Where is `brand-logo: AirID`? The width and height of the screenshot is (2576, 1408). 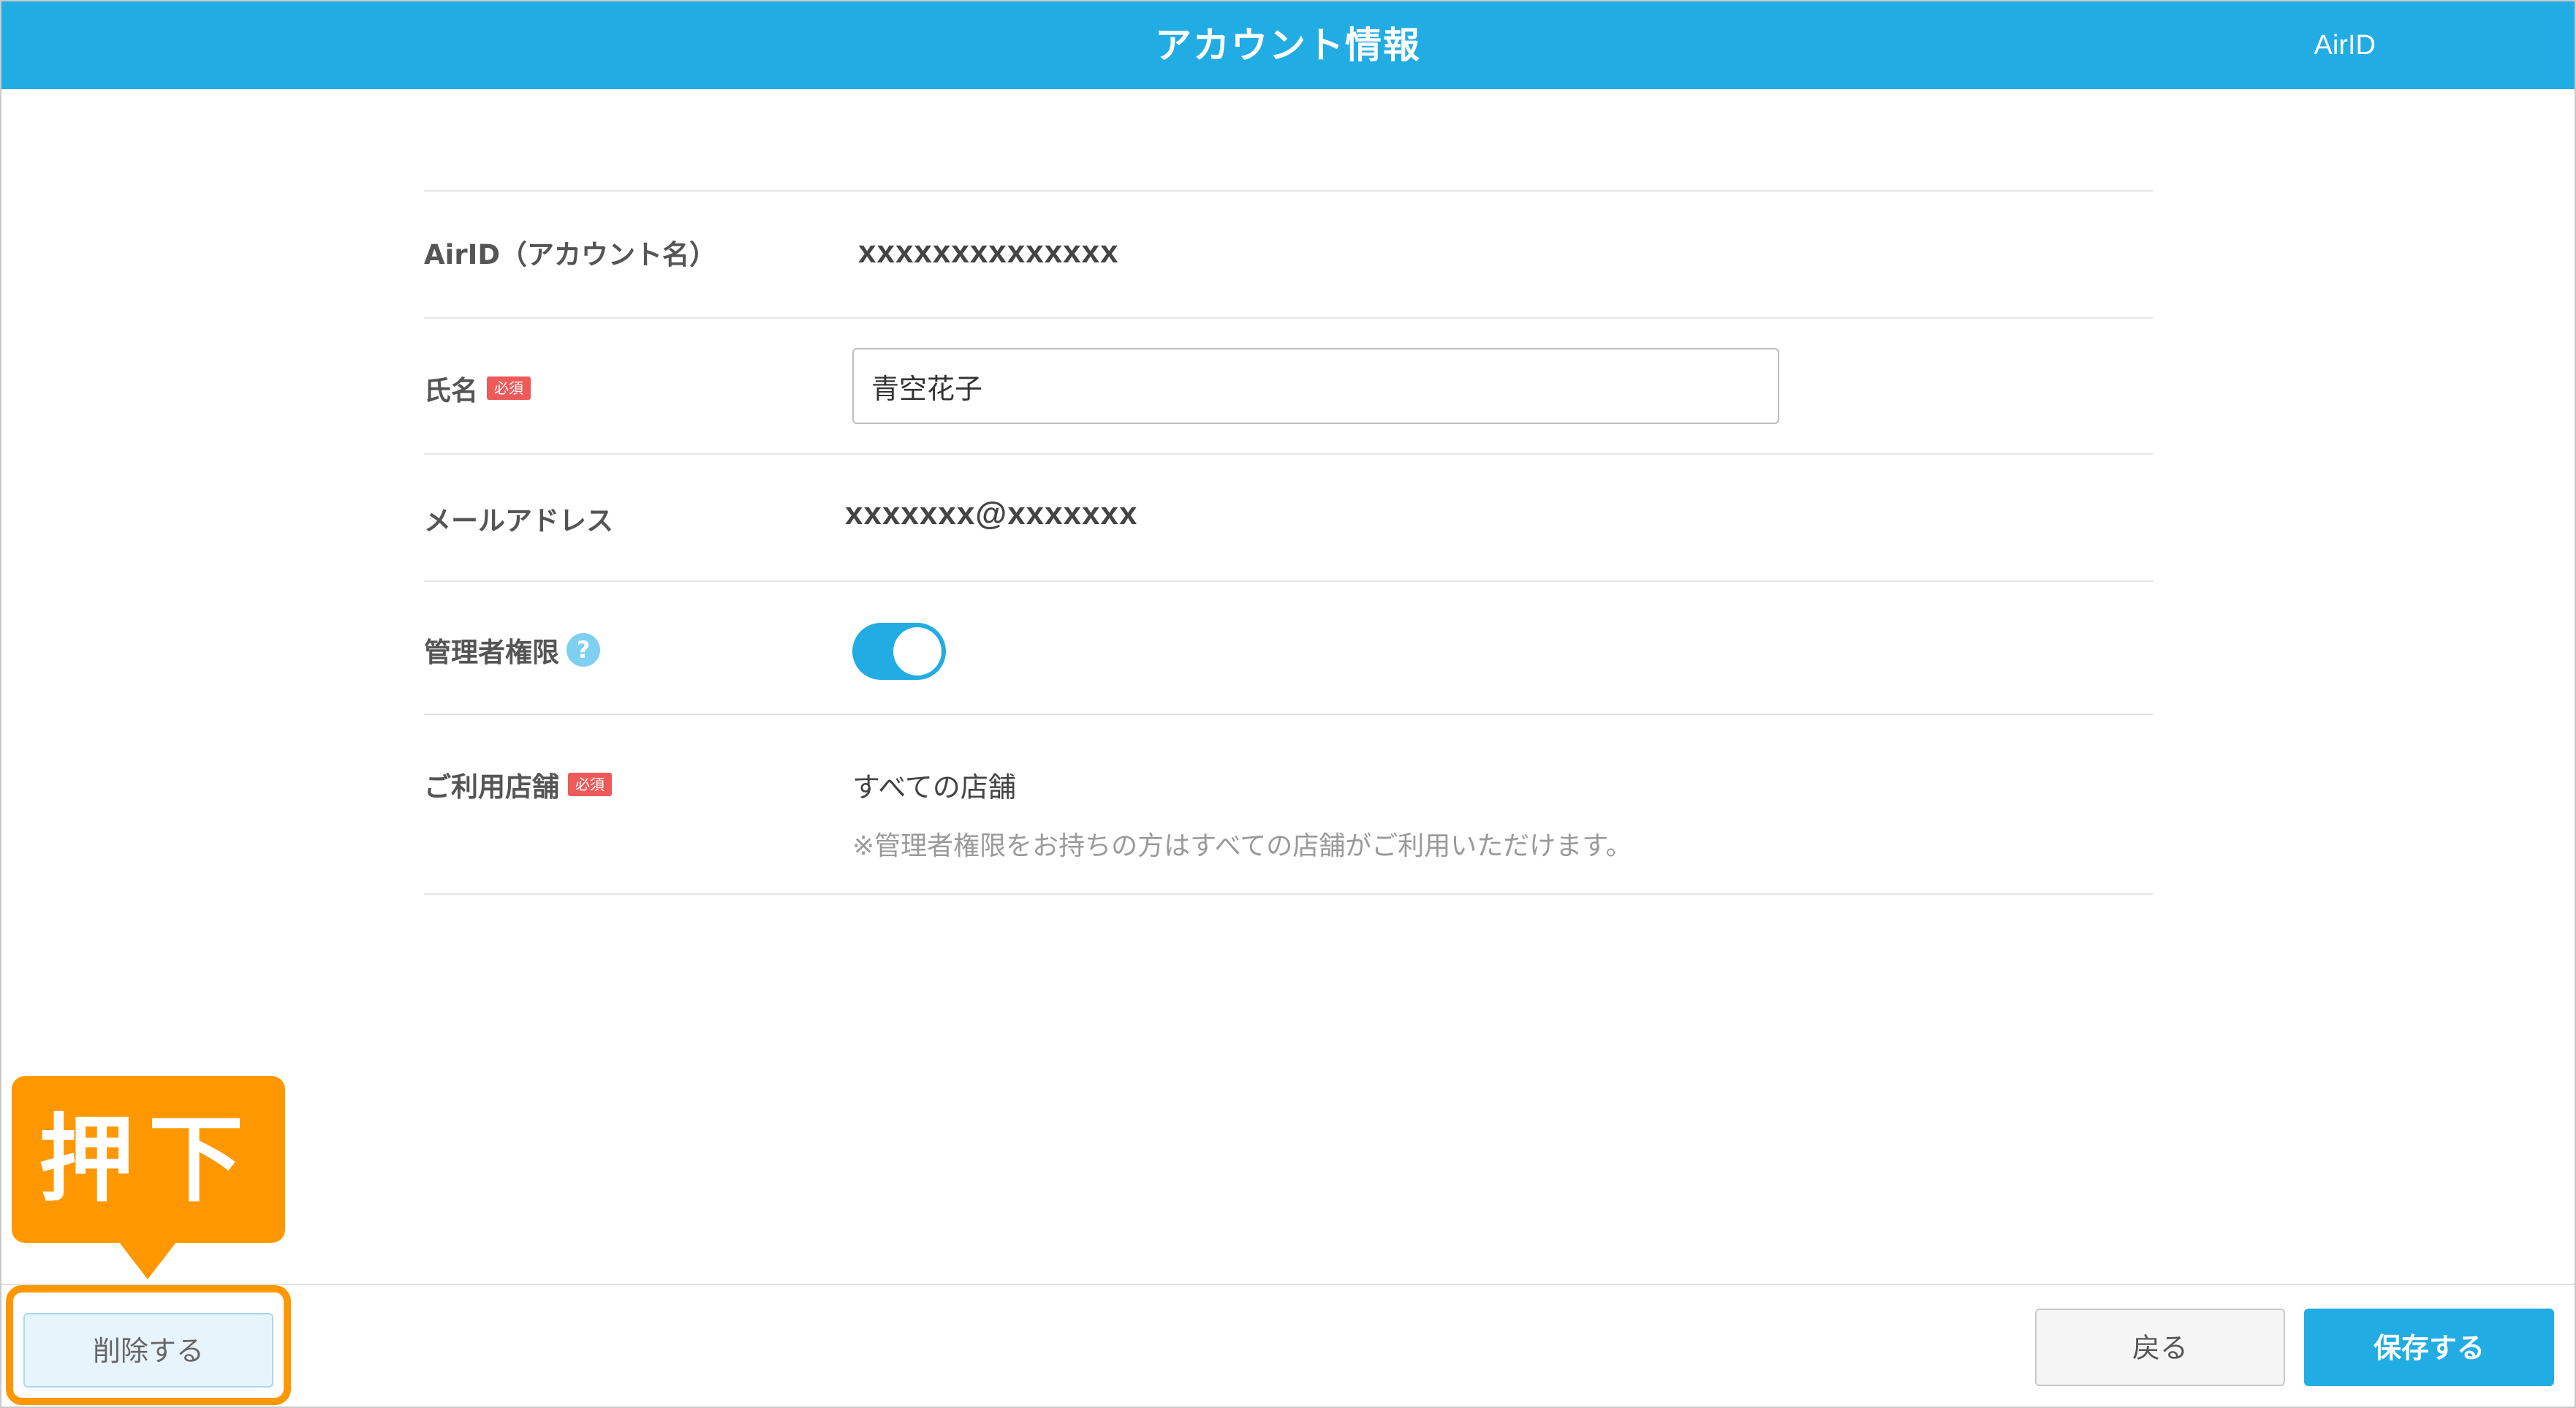 brand-logo: AirID is located at coordinates (2345, 45).